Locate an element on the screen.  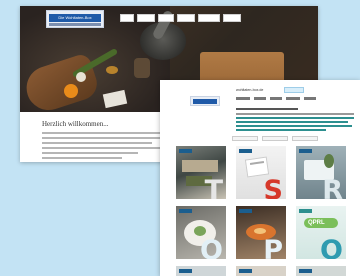
product-tile: QPRL O is located at coordinates (321, 232).